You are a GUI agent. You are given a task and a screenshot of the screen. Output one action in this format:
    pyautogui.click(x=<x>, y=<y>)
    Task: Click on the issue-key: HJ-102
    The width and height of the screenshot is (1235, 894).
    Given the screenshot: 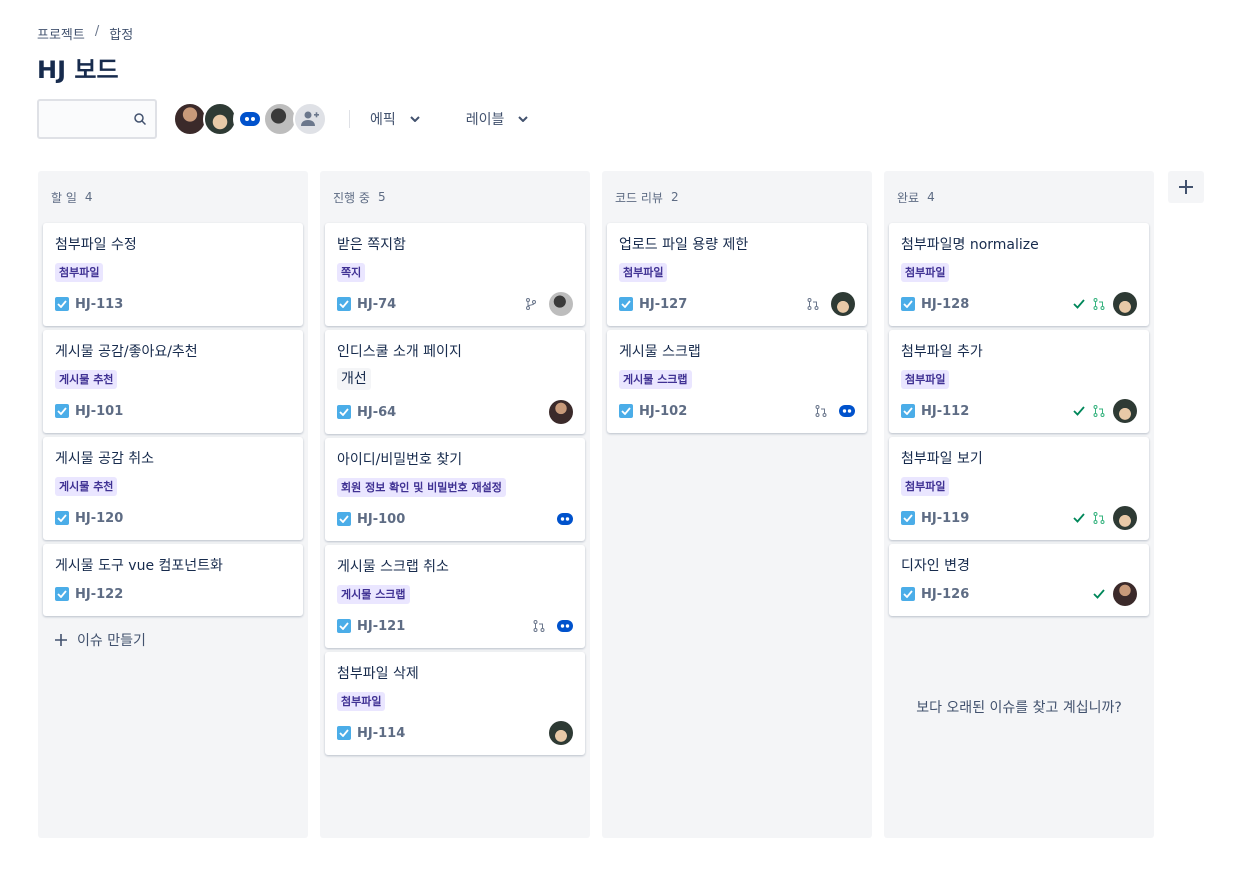 What is the action you would take?
    pyautogui.click(x=663, y=411)
    